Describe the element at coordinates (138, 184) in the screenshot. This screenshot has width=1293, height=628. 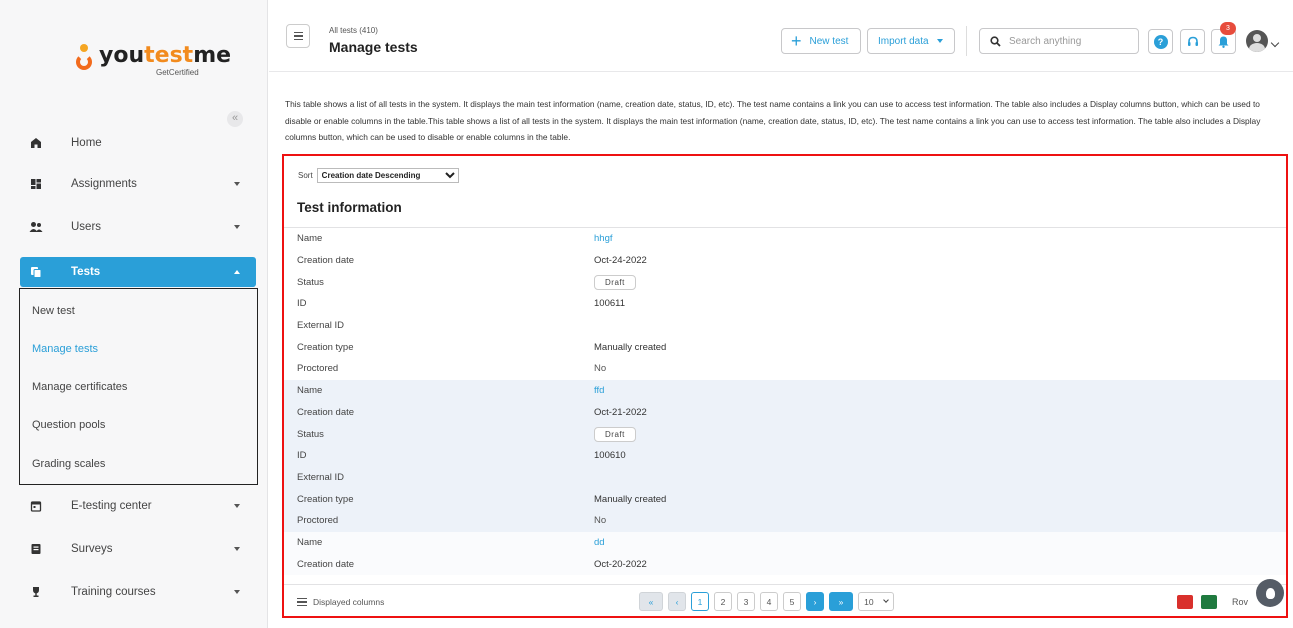
I see `sidebar-item-assignments: Assignments` at that location.